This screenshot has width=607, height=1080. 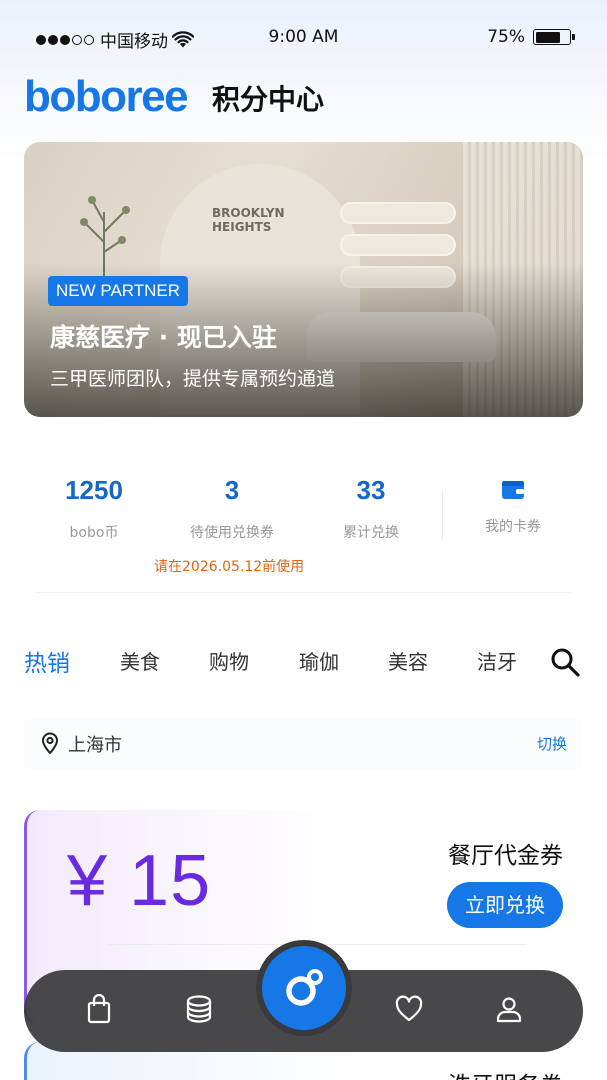 I want to click on current-city: 上海市, so click(x=95, y=745).